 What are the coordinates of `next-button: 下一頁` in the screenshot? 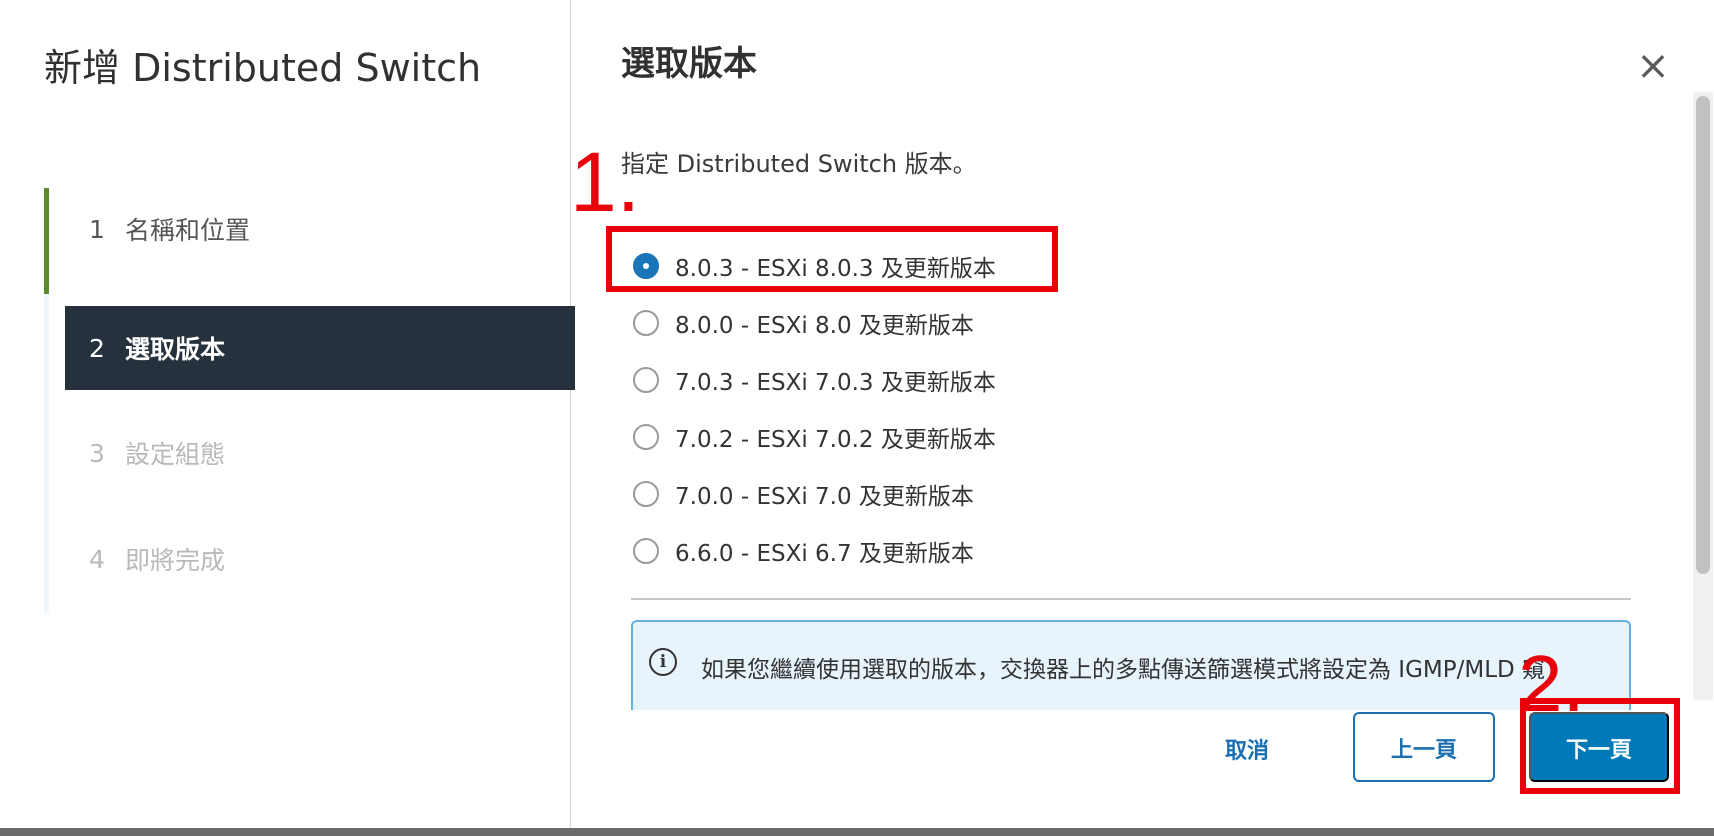 It's located at (1599, 747).